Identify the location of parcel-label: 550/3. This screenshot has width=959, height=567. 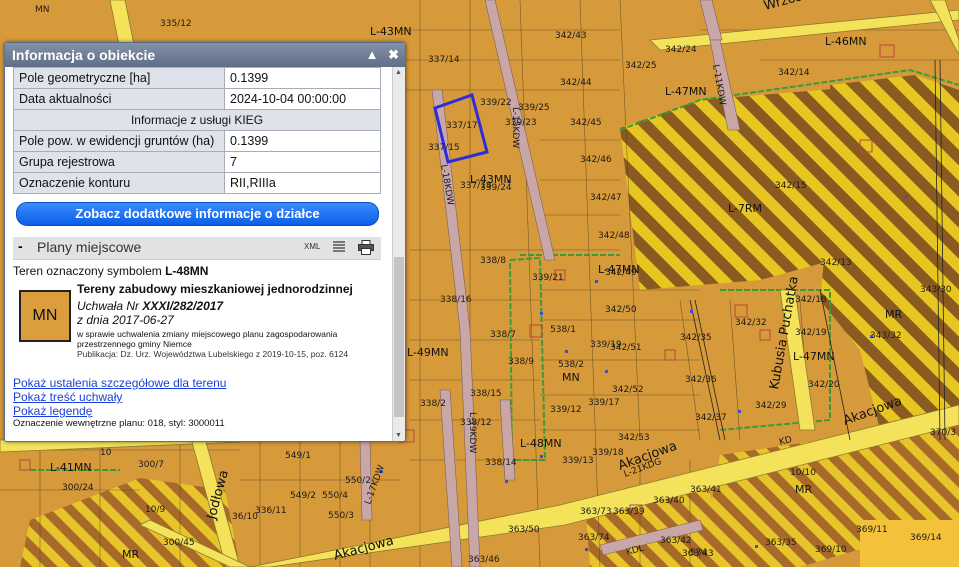
(341, 516).